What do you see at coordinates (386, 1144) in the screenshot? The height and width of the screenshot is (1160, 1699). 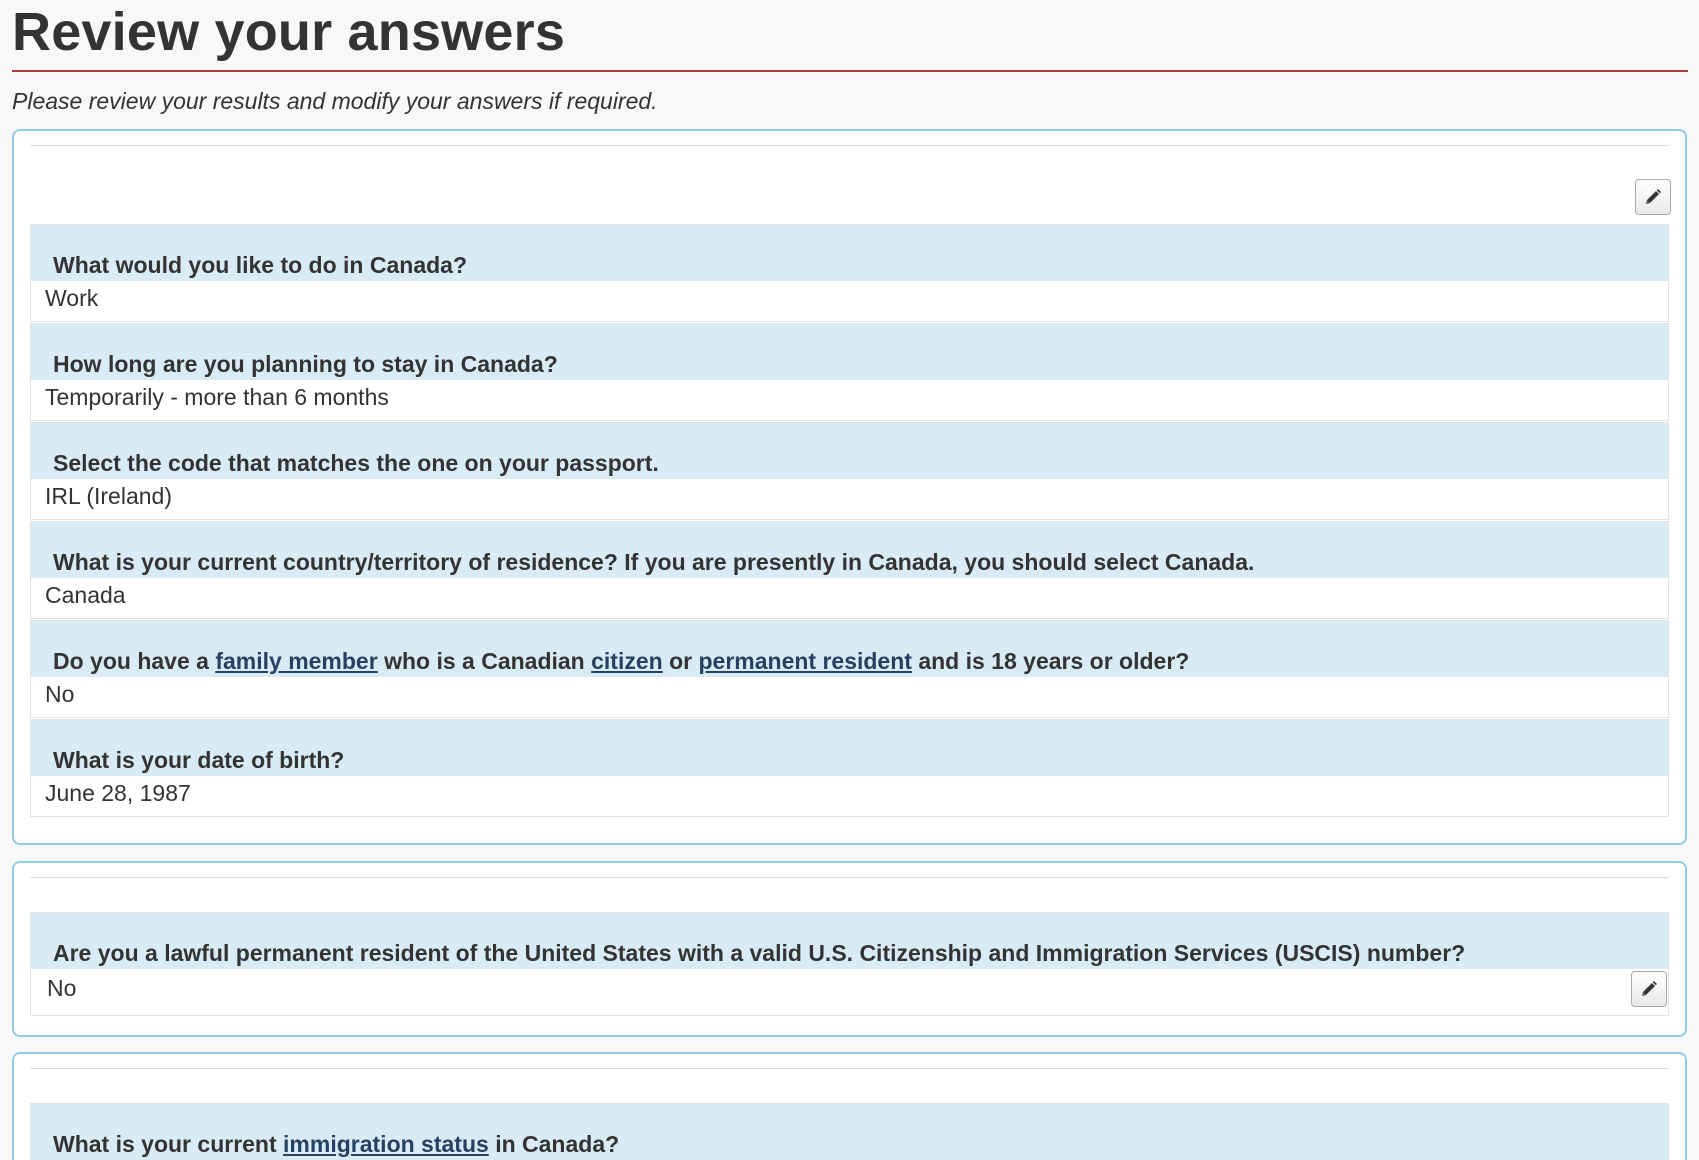 I see `immigration-status-link: immigration status` at bounding box center [386, 1144].